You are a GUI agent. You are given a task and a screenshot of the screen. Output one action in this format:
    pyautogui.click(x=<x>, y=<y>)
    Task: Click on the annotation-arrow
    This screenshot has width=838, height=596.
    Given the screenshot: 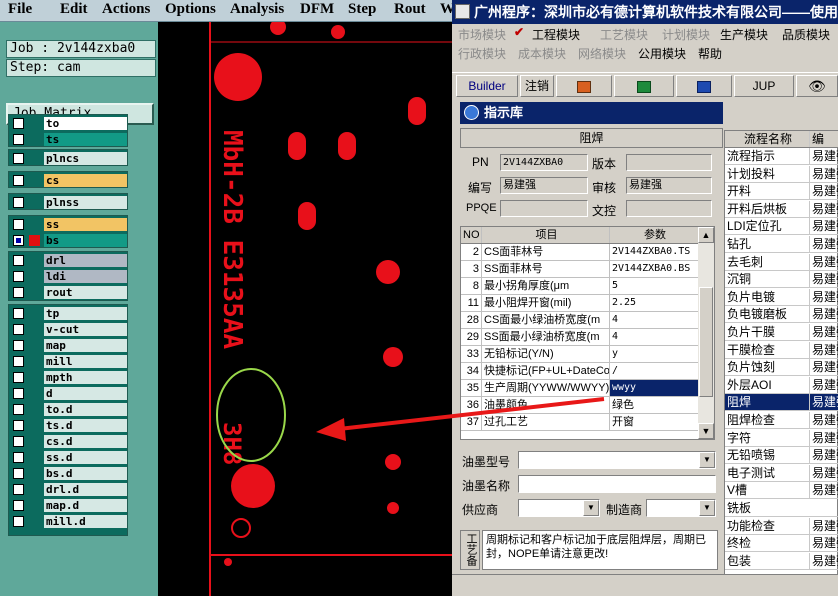 What is the action you would take?
    pyautogui.click(x=460, y=419)
    